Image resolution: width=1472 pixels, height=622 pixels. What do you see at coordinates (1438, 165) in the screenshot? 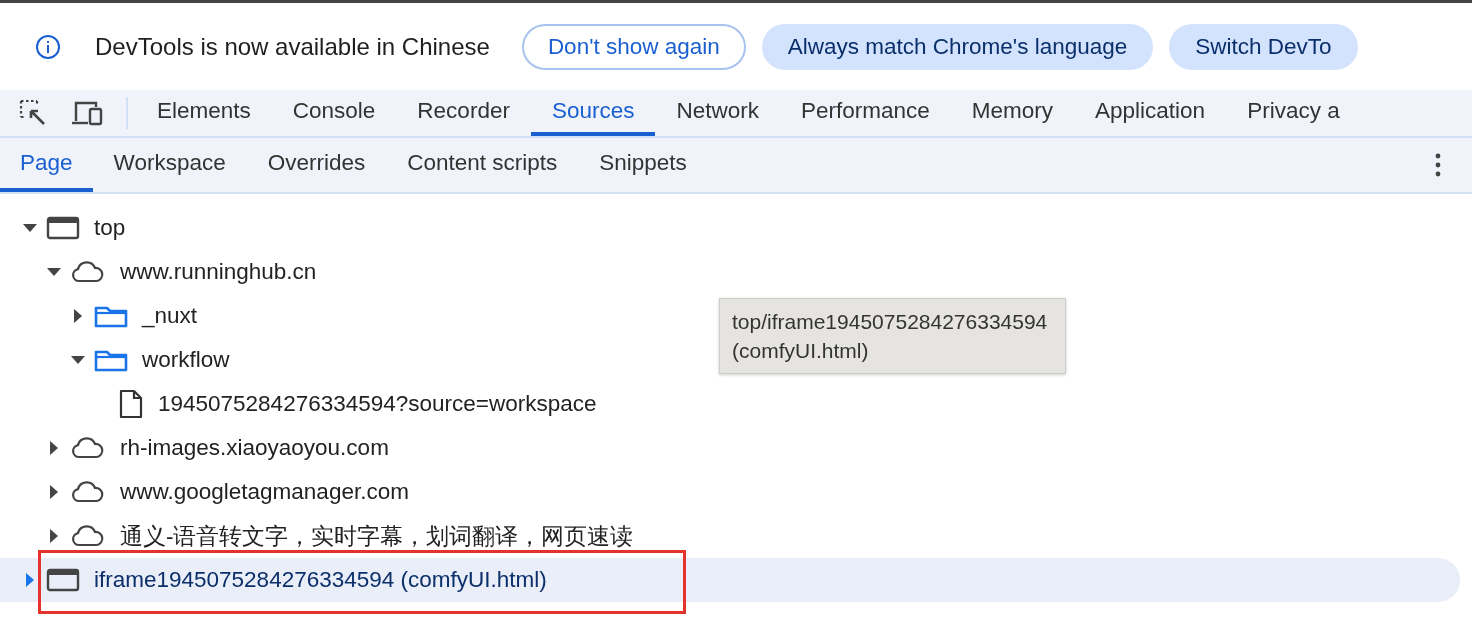
I see `more-menu-icon` at bounding box center [1438, 165].